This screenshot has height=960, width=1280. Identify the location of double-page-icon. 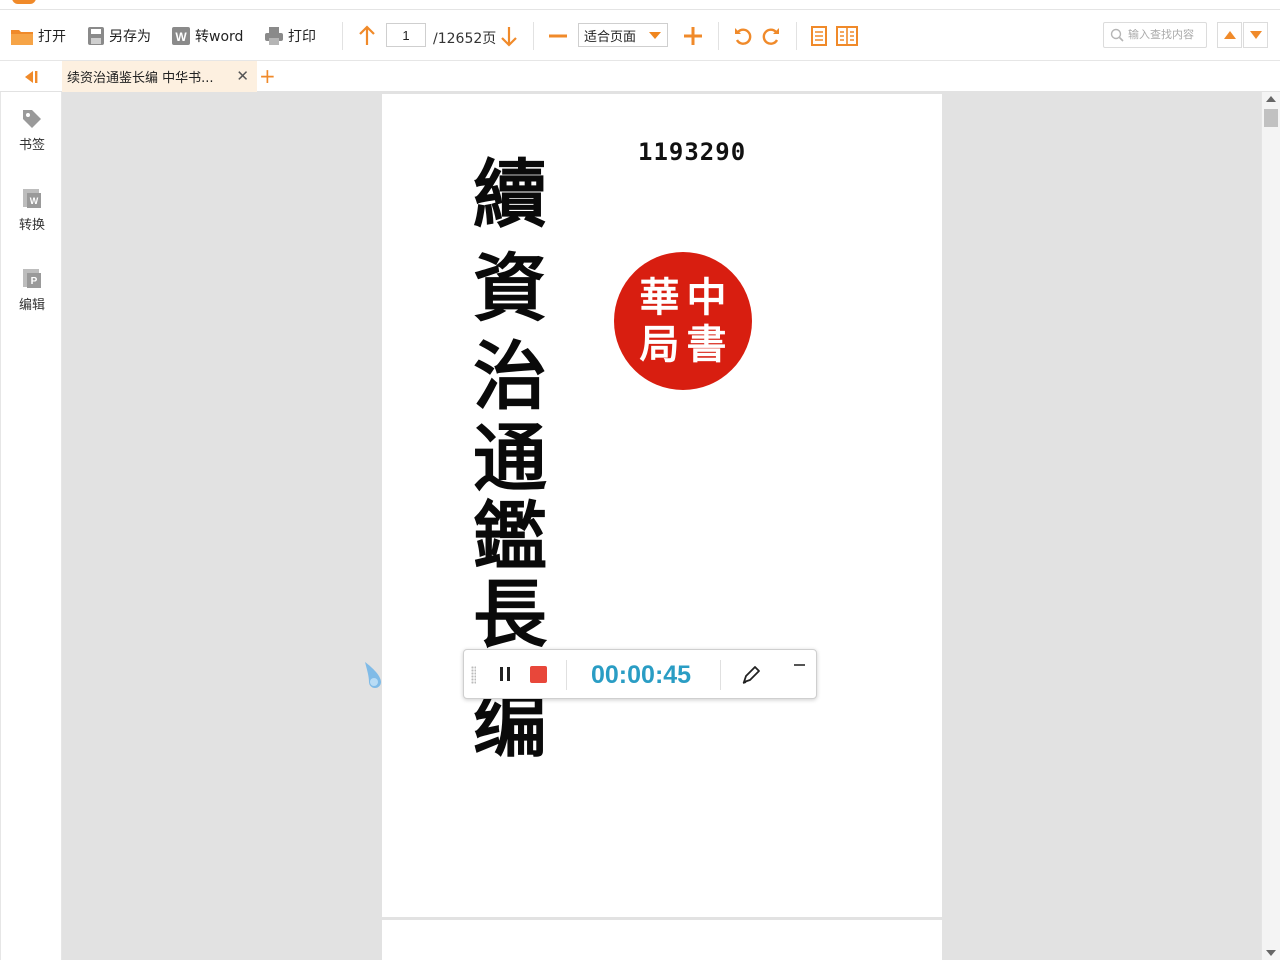
(847, 36).